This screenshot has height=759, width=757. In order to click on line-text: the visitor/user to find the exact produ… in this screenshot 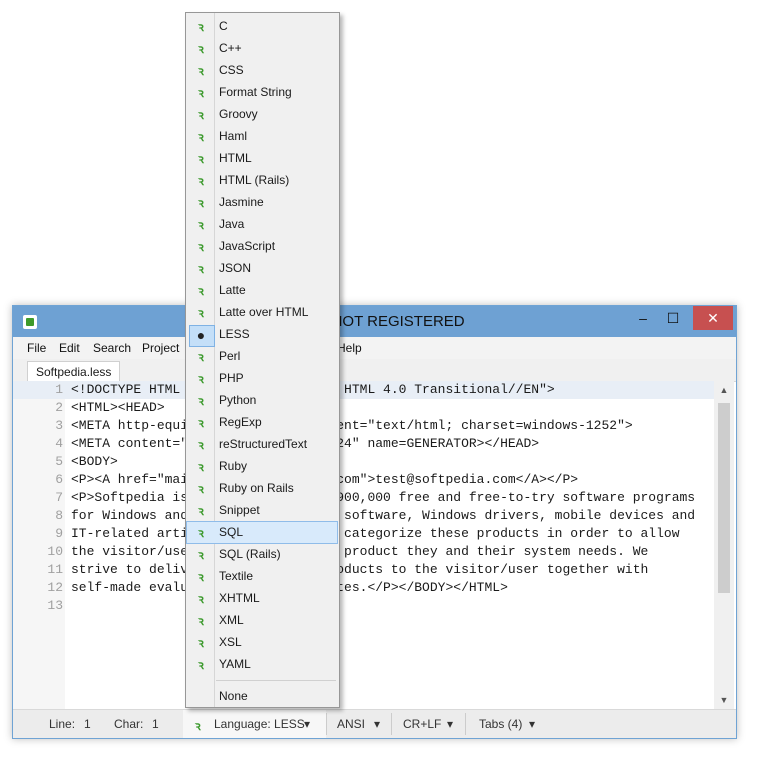, I will do `click(360, 551)`.